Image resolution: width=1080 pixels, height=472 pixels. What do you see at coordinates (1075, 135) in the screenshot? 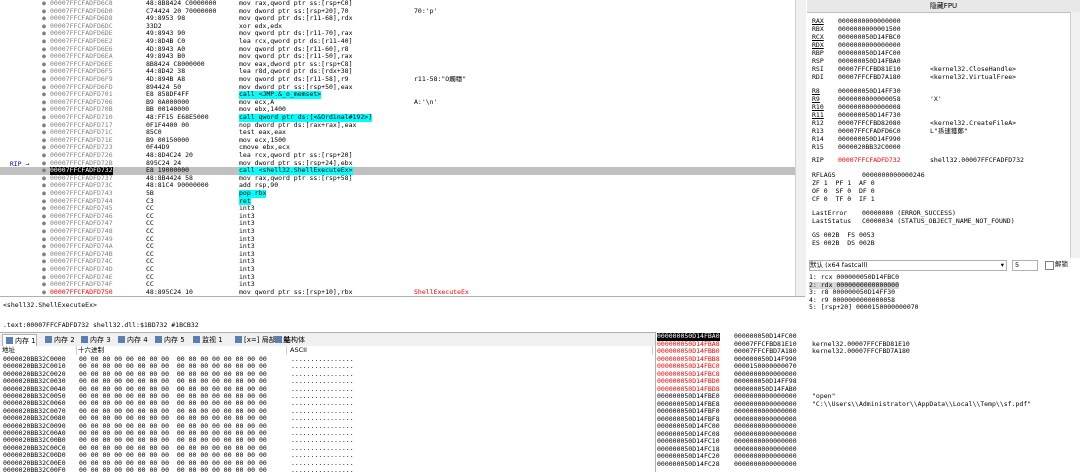
I see `registers-scrollbar` at bounding box center [1075, 135].